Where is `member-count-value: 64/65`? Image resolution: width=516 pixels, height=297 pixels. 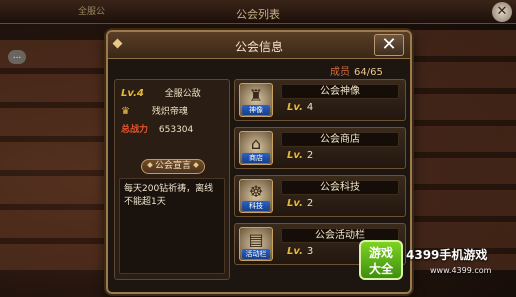 member-count-value: 64/65 is located at coordinates (368, 72).